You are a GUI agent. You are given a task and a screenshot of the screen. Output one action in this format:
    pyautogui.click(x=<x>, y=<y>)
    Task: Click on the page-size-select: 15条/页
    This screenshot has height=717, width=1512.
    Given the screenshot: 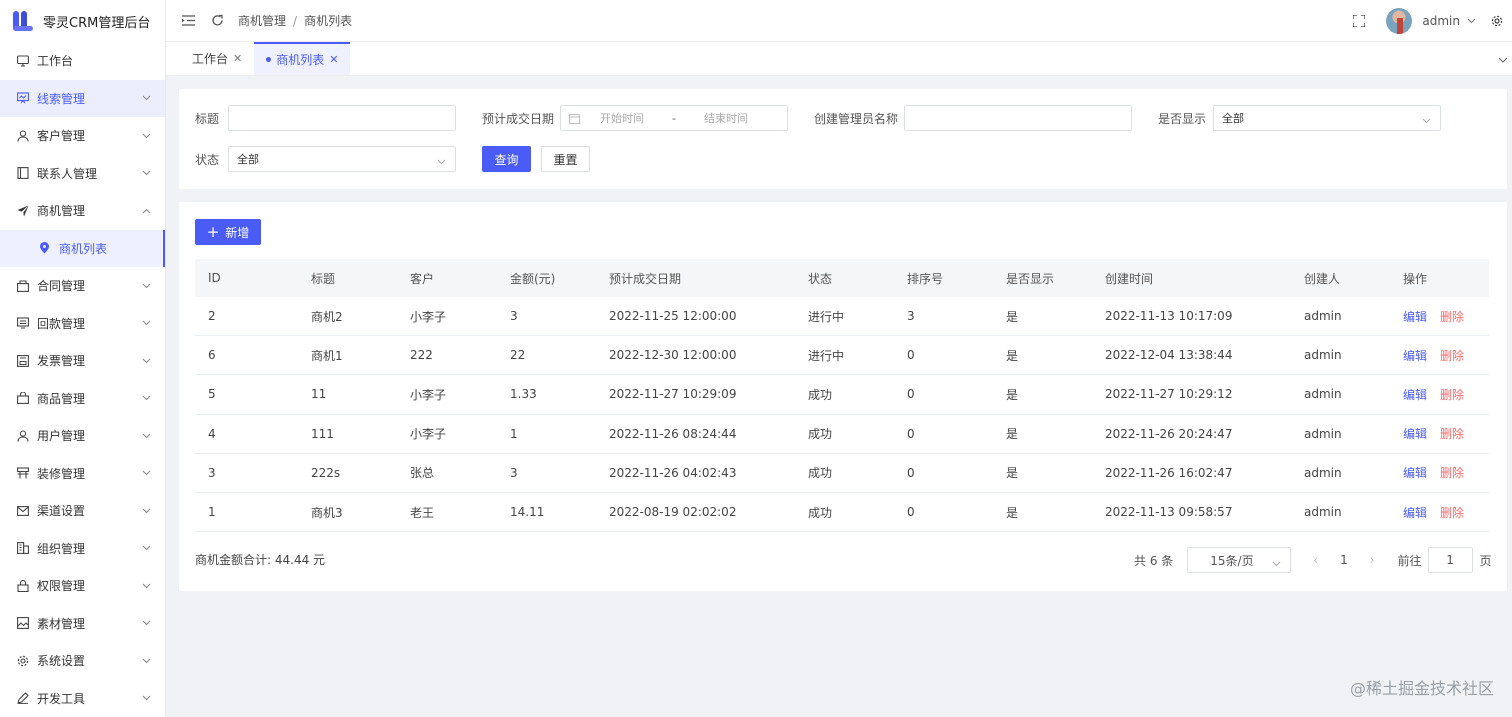 What is the action you would take?
    pyautogui.click(x=1239, y=560)
    